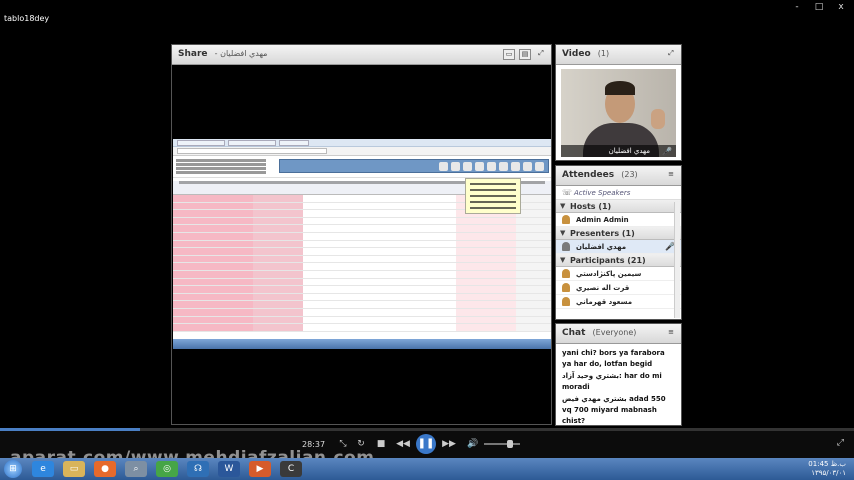  I want to click on window-titlebar: tablo18dey - □ x, so click(427, 21).